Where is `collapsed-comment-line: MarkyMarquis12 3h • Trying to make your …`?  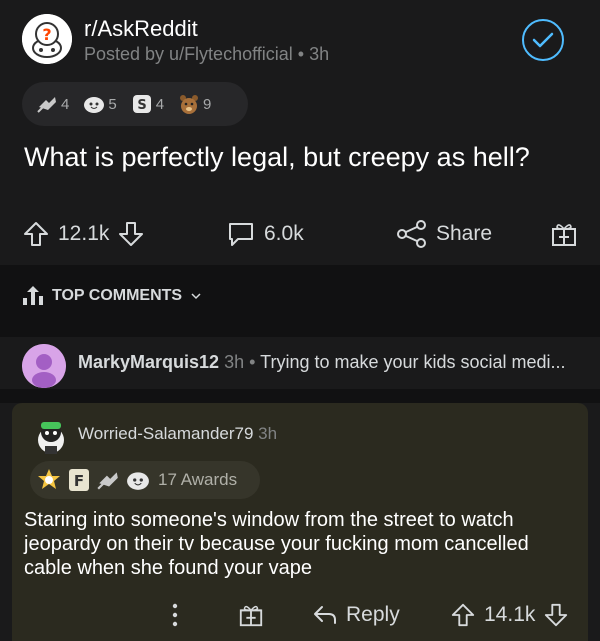
collapsed-comment-line: MarkyMarquis12 3h • Trying to make your … is located at coordinates (322, 362).